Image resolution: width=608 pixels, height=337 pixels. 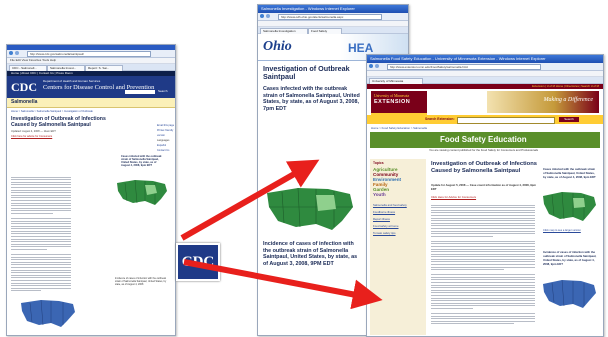 What do you see at coordinates (250, 200) in the screenshot?
I see `arrow-to-ohio` at bounding box center [250, 200].